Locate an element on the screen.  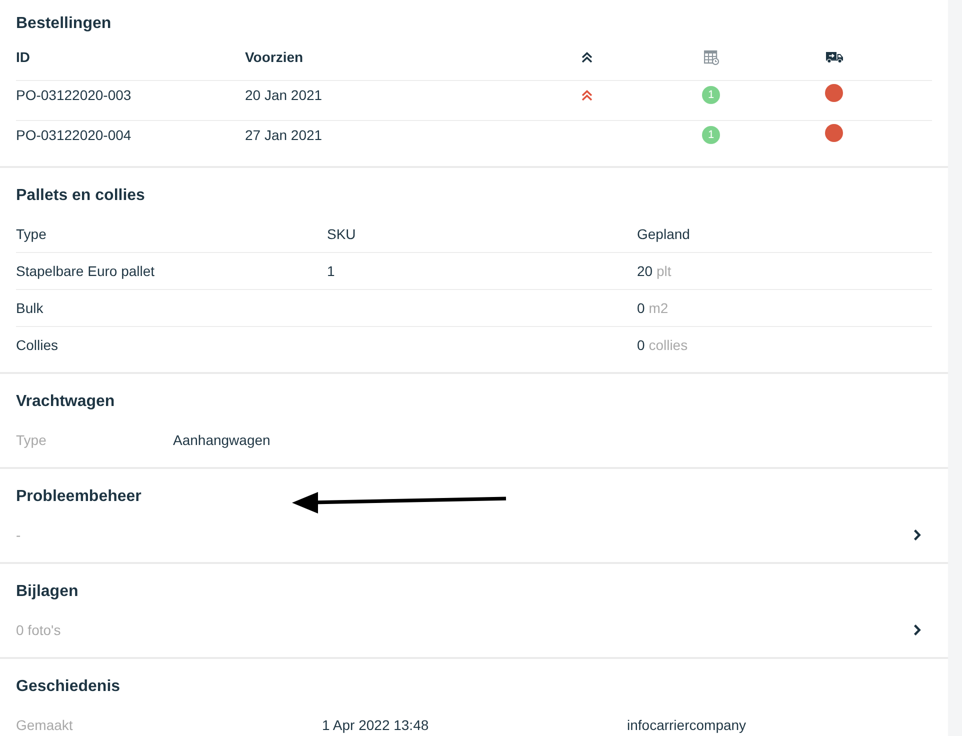
field-value: Aanhangwagen is located at coordinates (221, 440).